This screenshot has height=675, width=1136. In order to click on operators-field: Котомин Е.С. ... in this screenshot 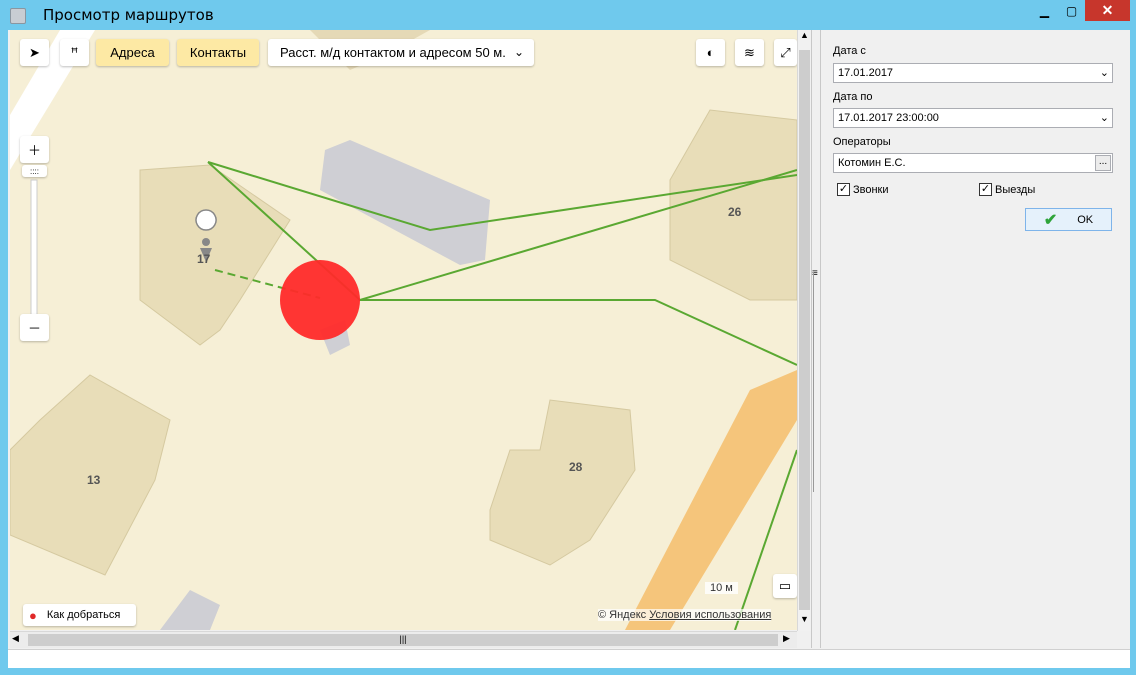, I will do `click(973, 163)`.